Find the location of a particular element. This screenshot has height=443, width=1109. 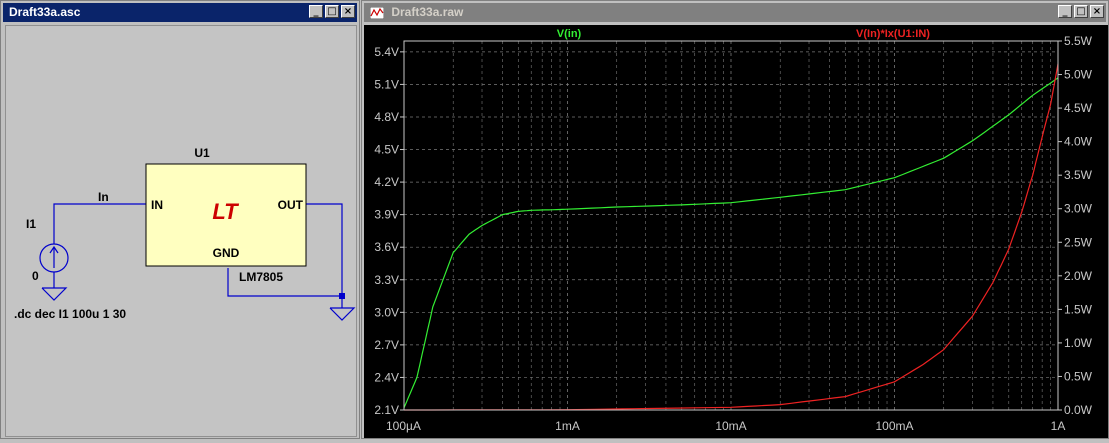

regulator-logo: LT is located at coordinates (225, 211).